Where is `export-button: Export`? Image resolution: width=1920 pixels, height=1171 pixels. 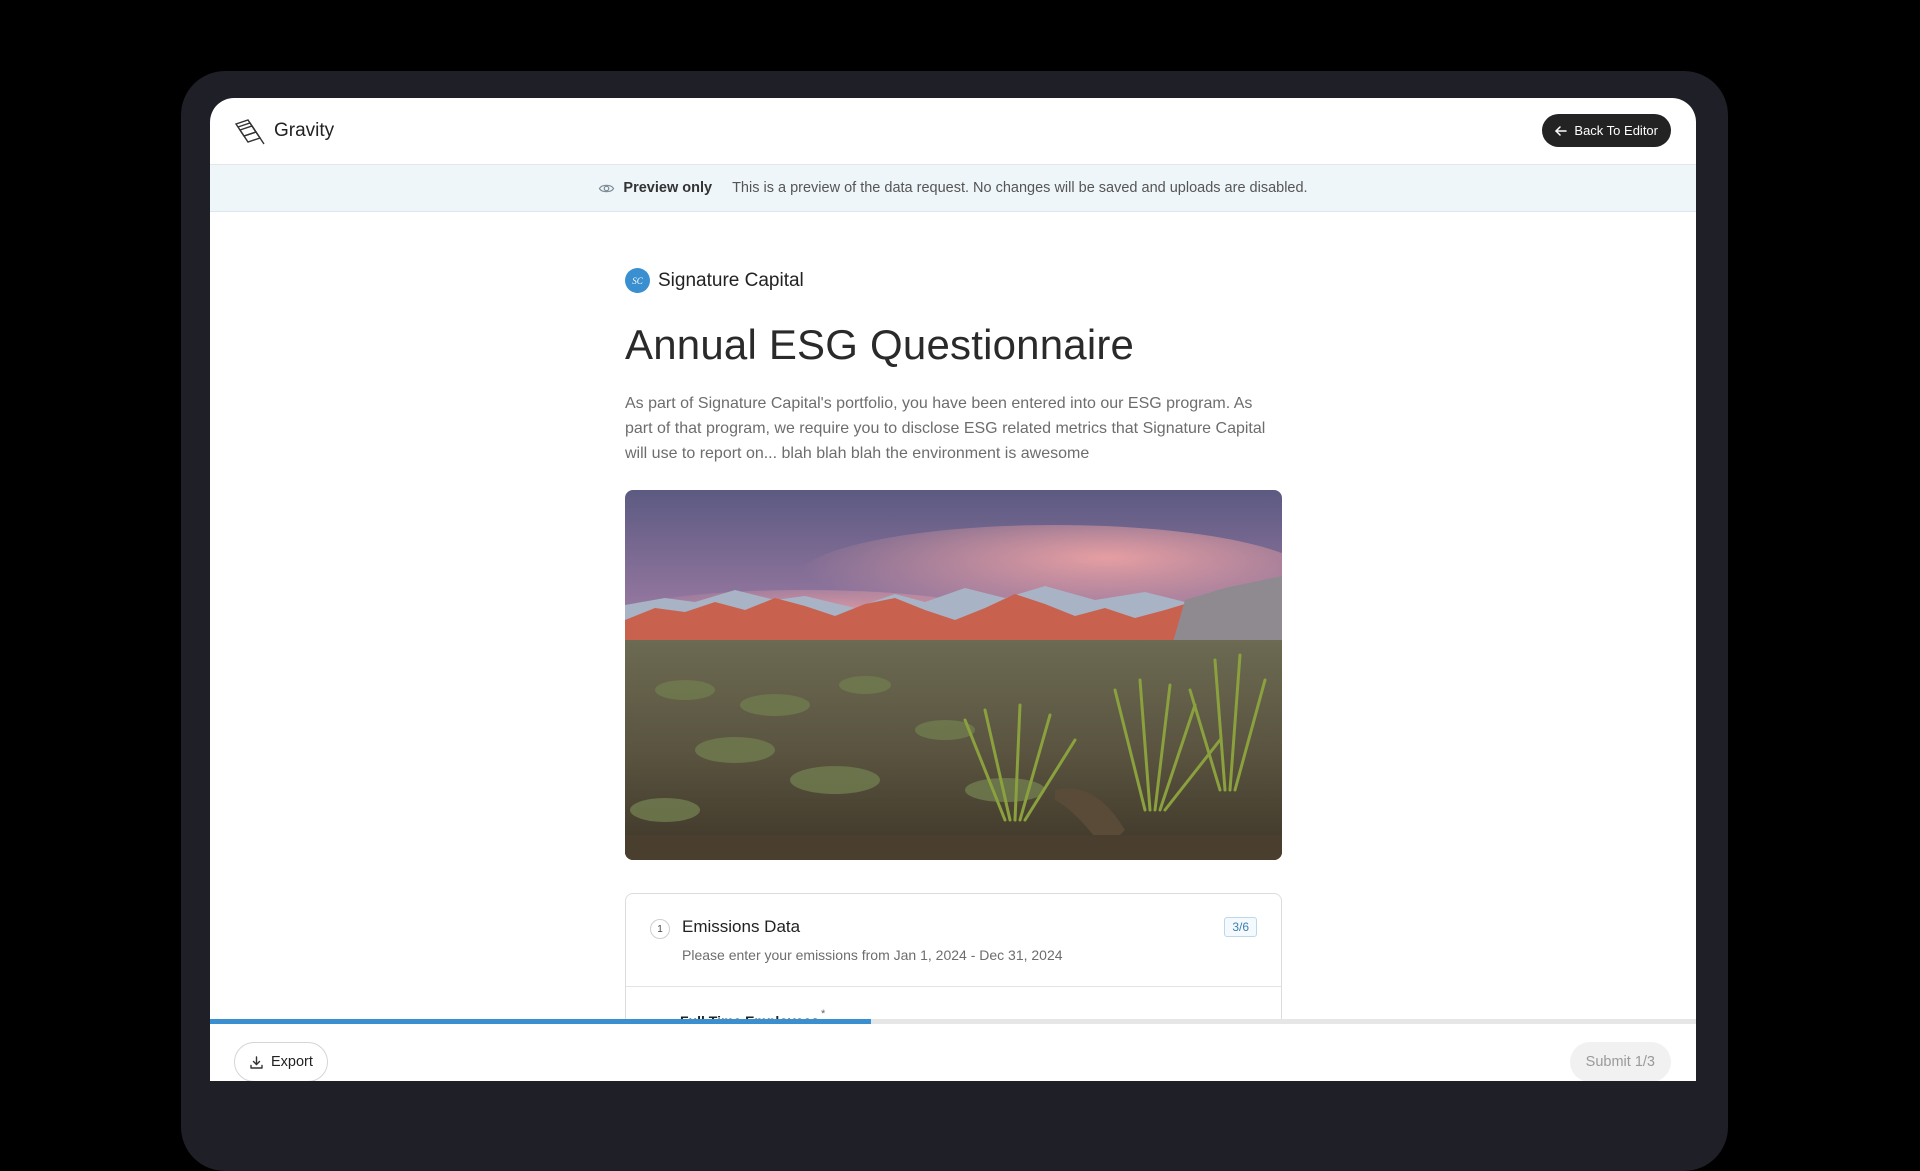
export-button: Export is located at coordinates (281, 1061).